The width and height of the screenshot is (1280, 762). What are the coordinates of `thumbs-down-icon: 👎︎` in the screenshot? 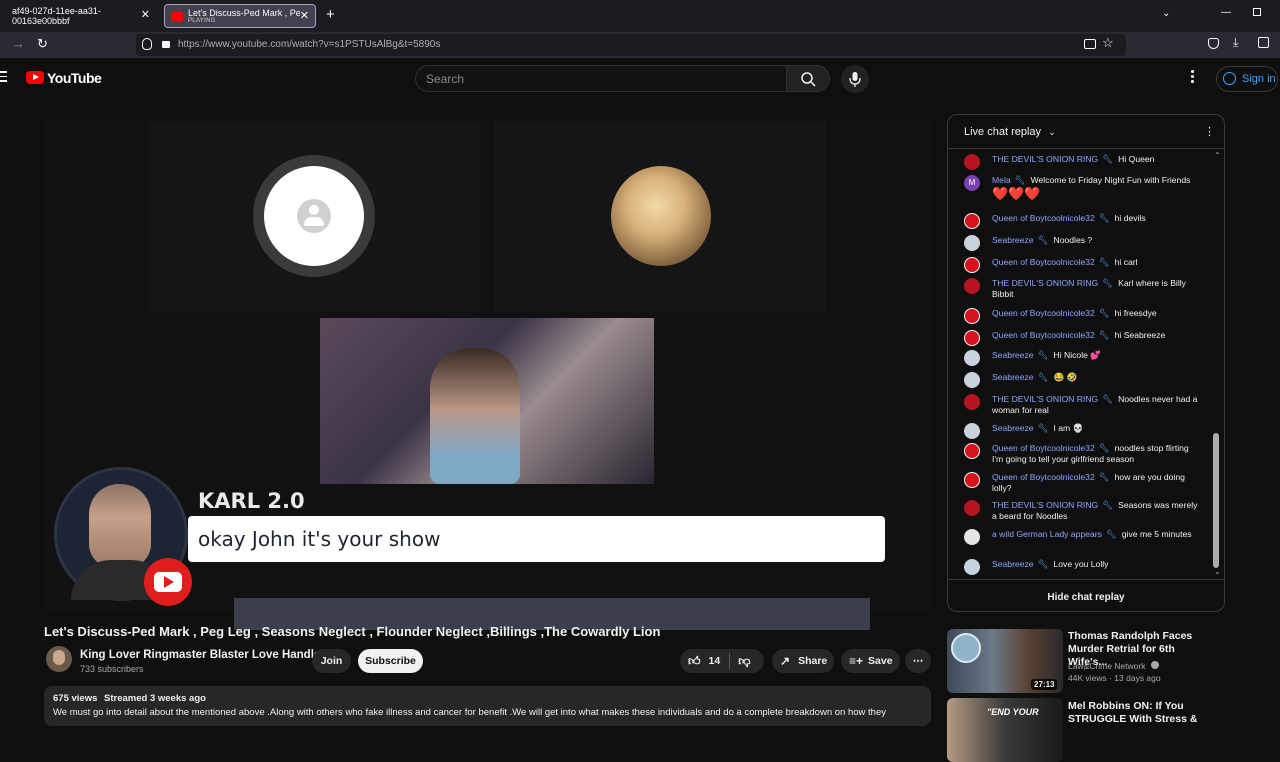 It's located at (744, 661).